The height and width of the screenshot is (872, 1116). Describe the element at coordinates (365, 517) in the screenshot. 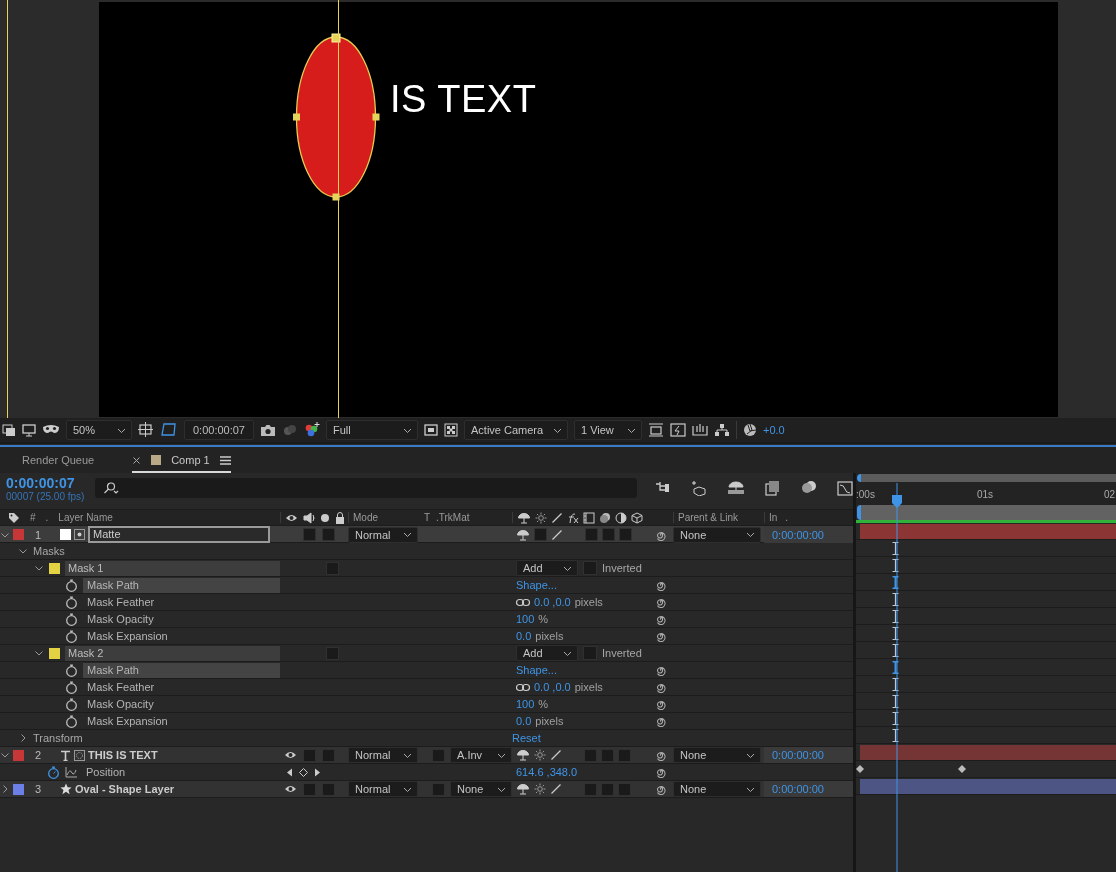

I see `column-header: Mode` at that location.